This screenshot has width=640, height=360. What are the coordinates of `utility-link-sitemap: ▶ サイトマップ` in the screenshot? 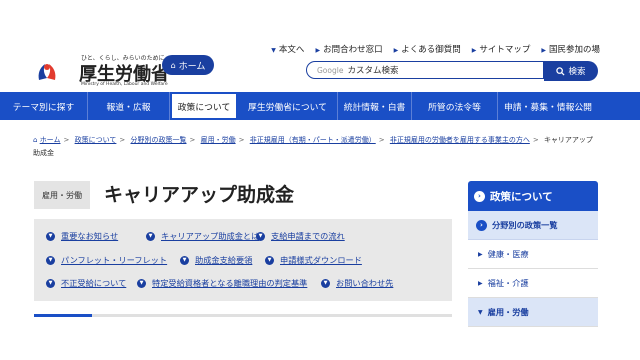 It's located at (501, 49).